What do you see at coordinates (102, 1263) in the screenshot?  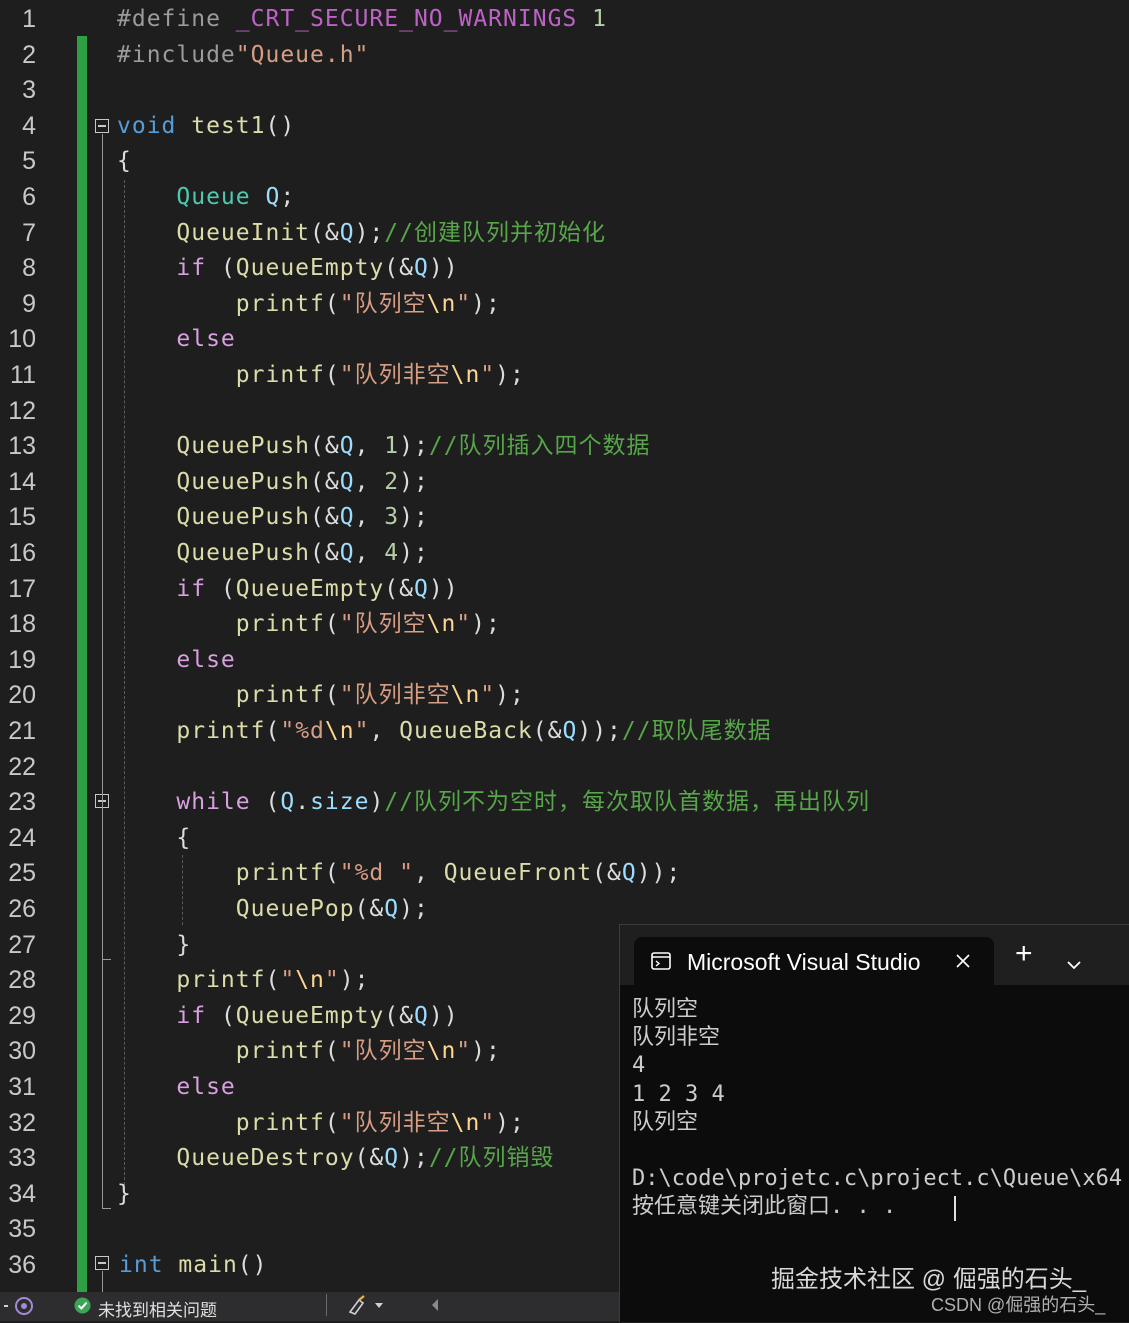 I see `collapse-main-icon` at bounding box center [102, 1263].